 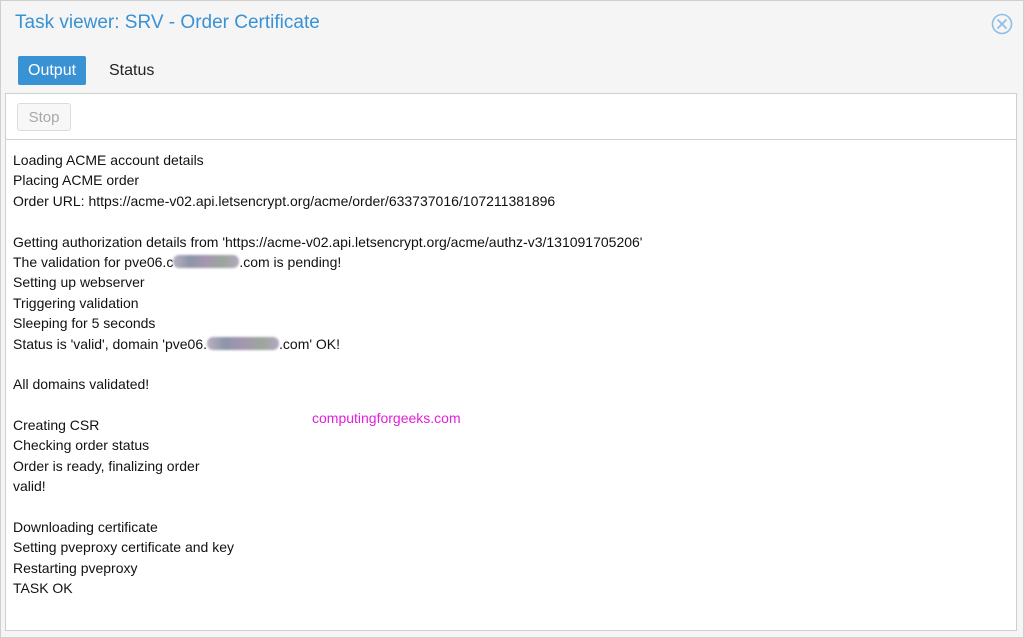 What do you see at coordinates (512, 70) in the screenshot?
I see `tab-bar: Output Status` at bounding box center [512, 70].